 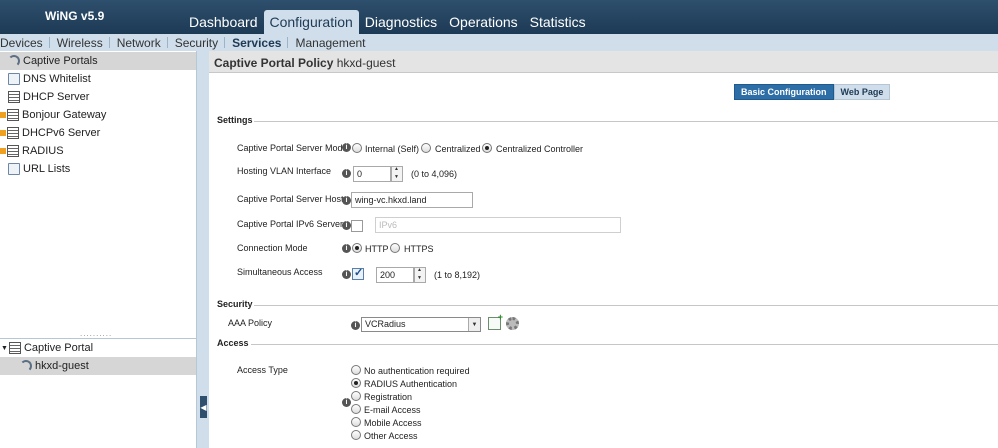 I want to click on sidebar-item-captive-portals: Captive Portals, so click(x=98, y=61).